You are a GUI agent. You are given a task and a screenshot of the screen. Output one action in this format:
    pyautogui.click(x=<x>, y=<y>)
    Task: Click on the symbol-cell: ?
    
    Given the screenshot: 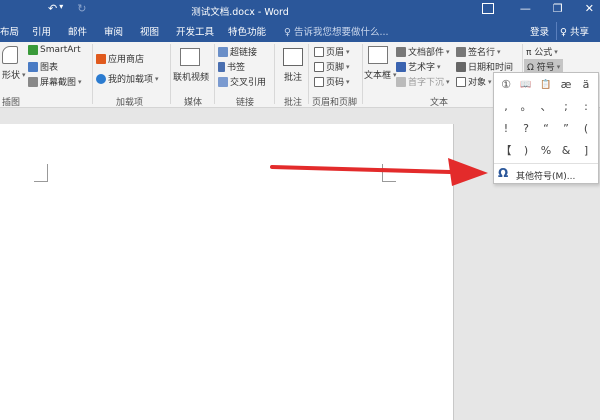 What is the action you would take?
    pyautogui.click(x=526, y=129)
    